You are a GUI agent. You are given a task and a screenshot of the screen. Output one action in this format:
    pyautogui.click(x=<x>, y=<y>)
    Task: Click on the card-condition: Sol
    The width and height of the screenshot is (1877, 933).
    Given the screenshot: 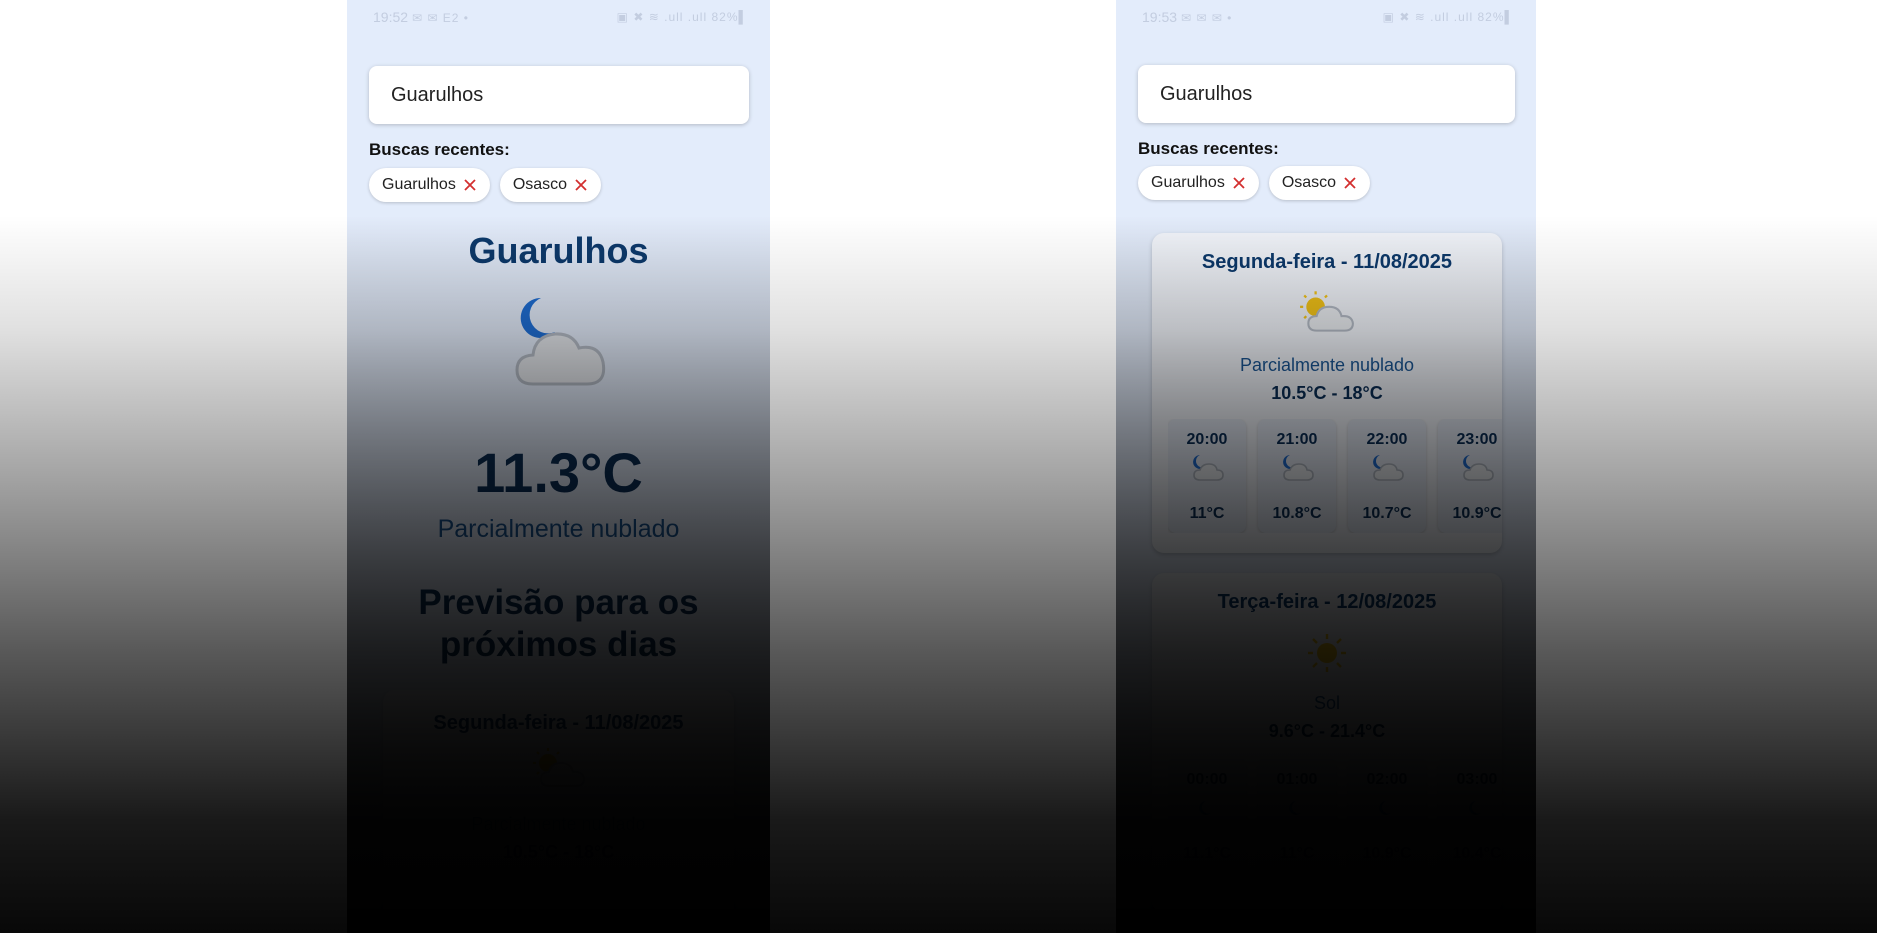 What is the action you would take?
    pyautogui.click(x=1326, y=703)
    